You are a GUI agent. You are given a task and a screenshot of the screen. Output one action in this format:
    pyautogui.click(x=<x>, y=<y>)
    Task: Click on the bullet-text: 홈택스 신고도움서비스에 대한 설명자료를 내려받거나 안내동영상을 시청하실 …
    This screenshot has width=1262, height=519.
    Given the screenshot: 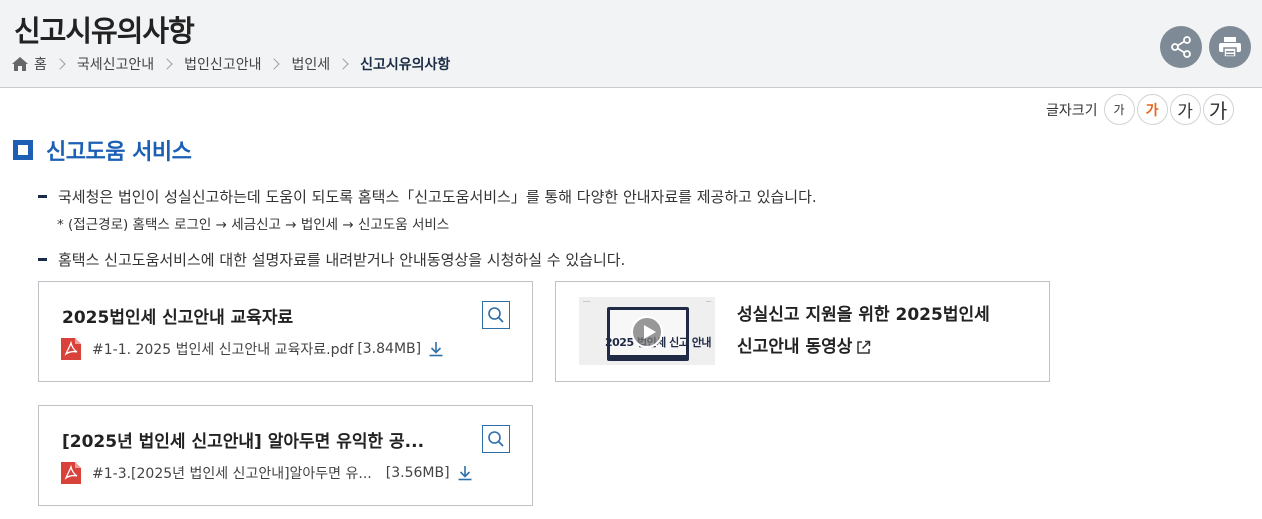 What is the action you would take?
    pyautogui.click(x=342, y=260)
    